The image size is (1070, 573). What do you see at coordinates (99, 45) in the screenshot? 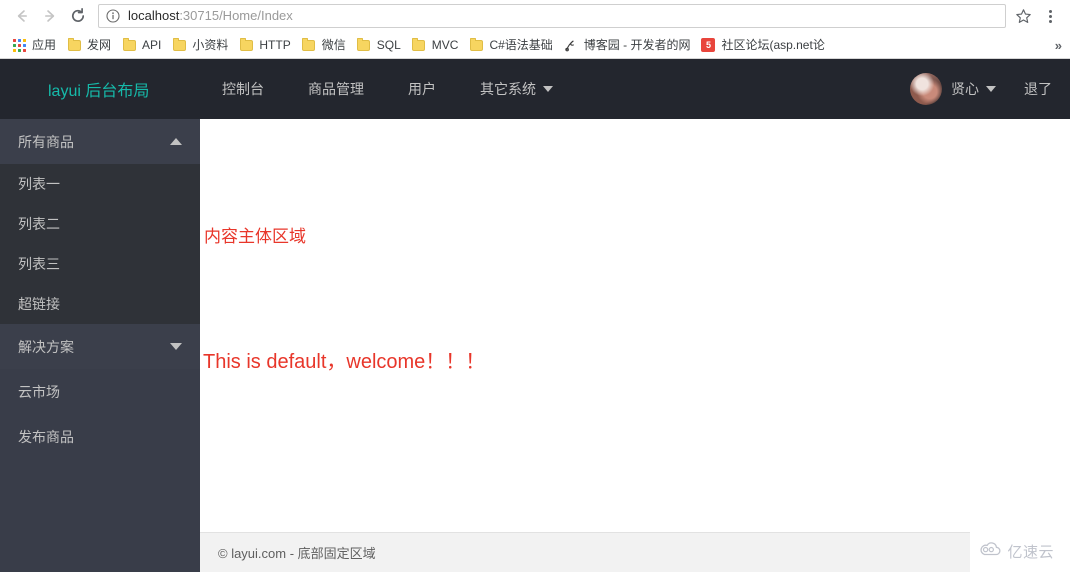
I see `bookmark-label: 发网` at bounding box center [99, 45].